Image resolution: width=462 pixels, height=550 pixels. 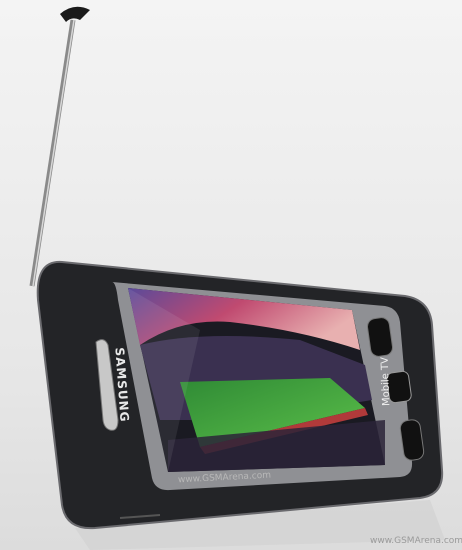 What do you see at coordinates (386, 381) in the screenshot?
I see `mobile-tv-label: Mobile TV` at bounding box center [386, 381].